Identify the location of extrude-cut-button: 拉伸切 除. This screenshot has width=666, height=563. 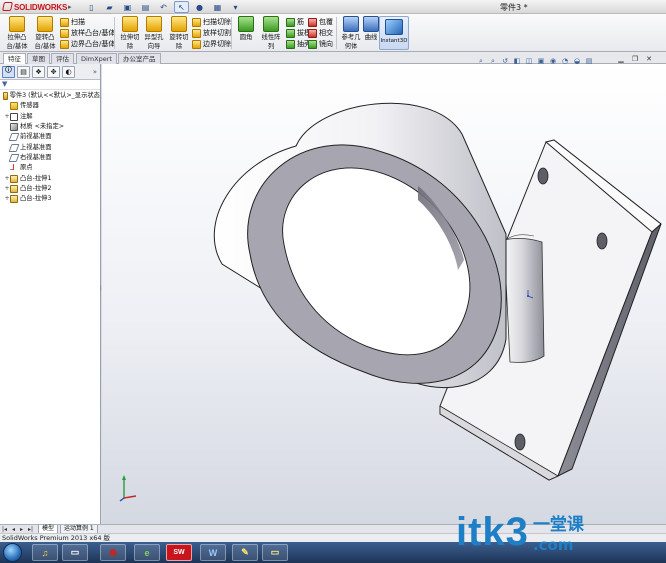
(130, 33).